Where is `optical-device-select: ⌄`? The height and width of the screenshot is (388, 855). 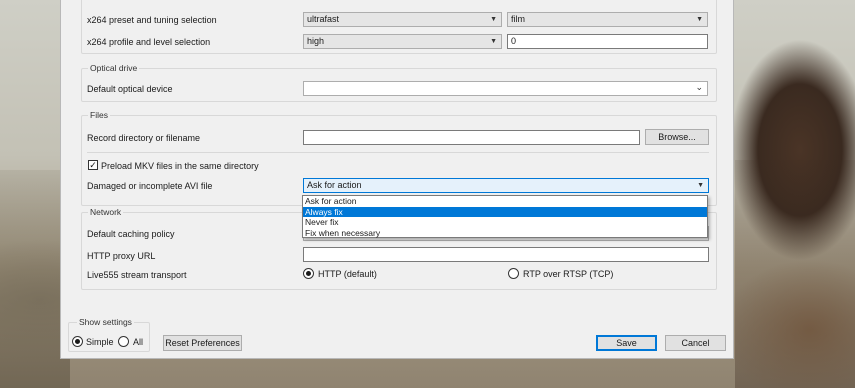 optical-device-select: ⌄ is located at coordinates (505, 88).